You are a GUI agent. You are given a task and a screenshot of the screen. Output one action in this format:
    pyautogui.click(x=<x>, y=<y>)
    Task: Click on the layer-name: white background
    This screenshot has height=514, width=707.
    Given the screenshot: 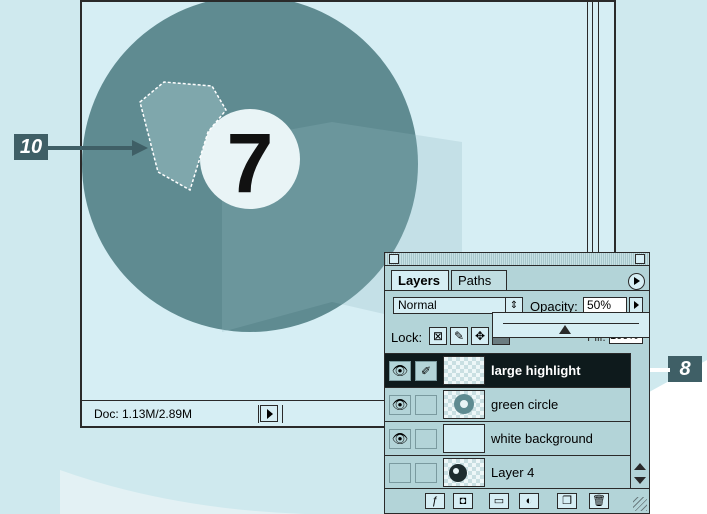 What is the action you would take?
    pyautogui.click(x=542, y=438)
    